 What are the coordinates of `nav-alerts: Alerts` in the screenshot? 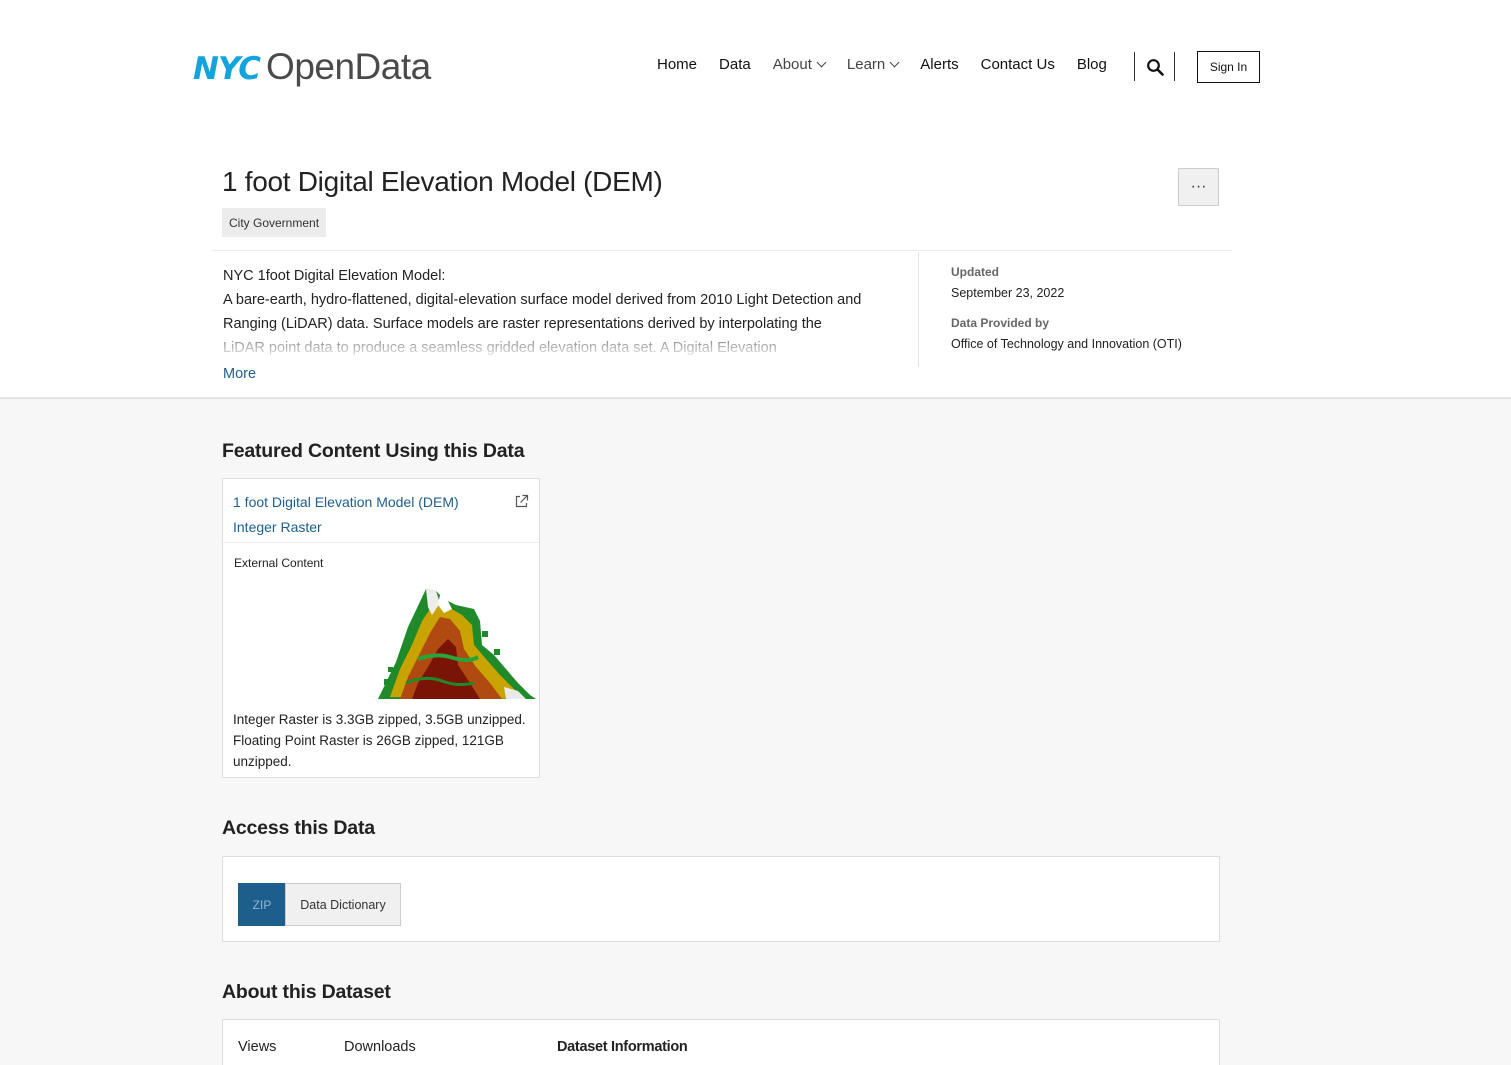 It's located at (939, 64).